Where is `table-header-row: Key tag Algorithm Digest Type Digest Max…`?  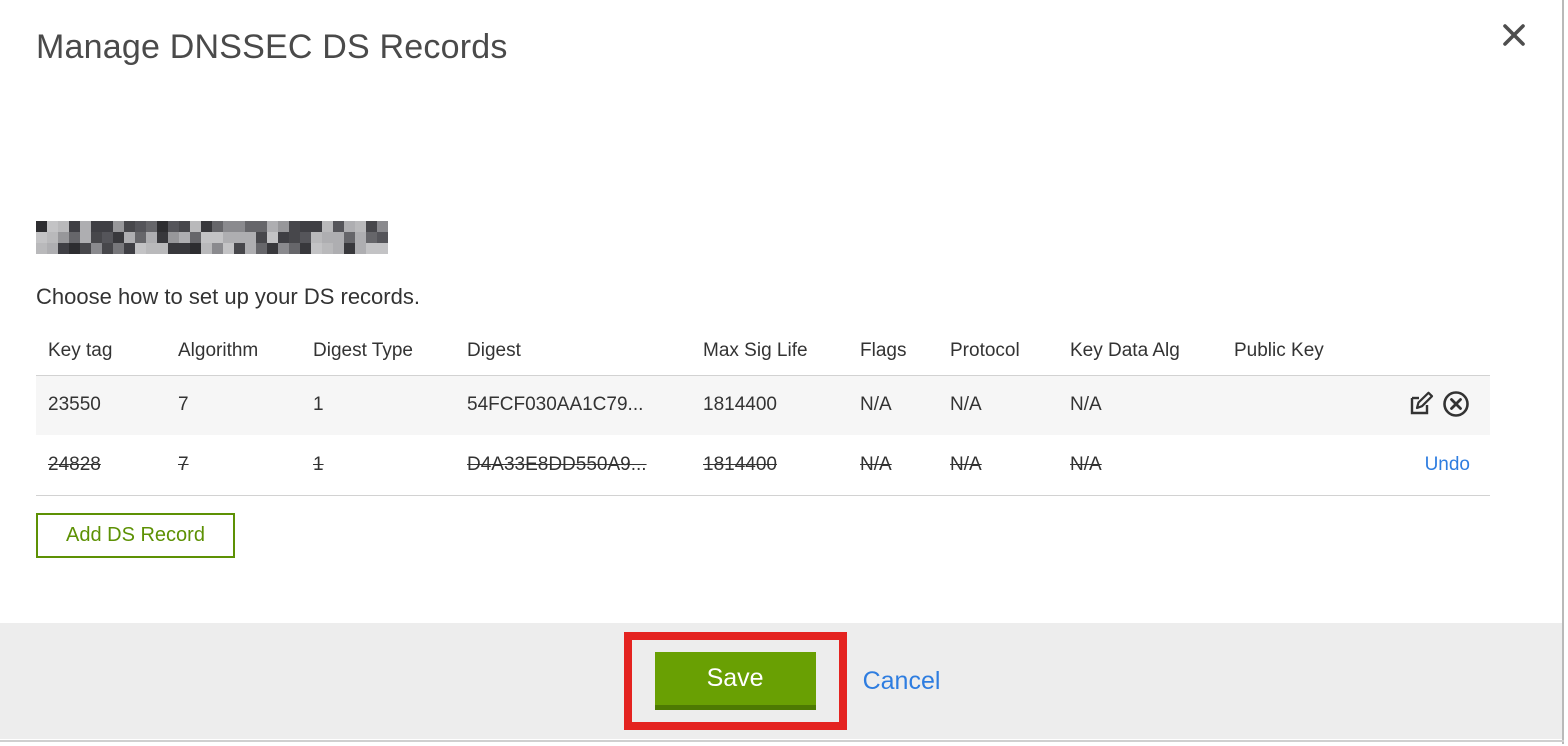 table-header-row: Key tag Algorithm Digest Type Digest Max… is located at coordinates (763, 352).